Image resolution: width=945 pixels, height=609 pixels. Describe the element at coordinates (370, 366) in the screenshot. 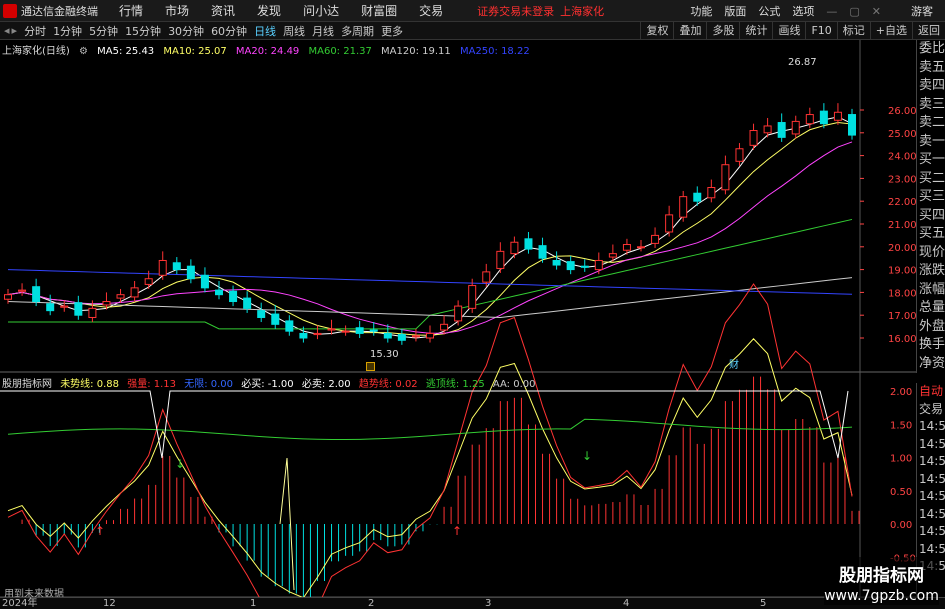

I see `event-marker-icon` at that location.